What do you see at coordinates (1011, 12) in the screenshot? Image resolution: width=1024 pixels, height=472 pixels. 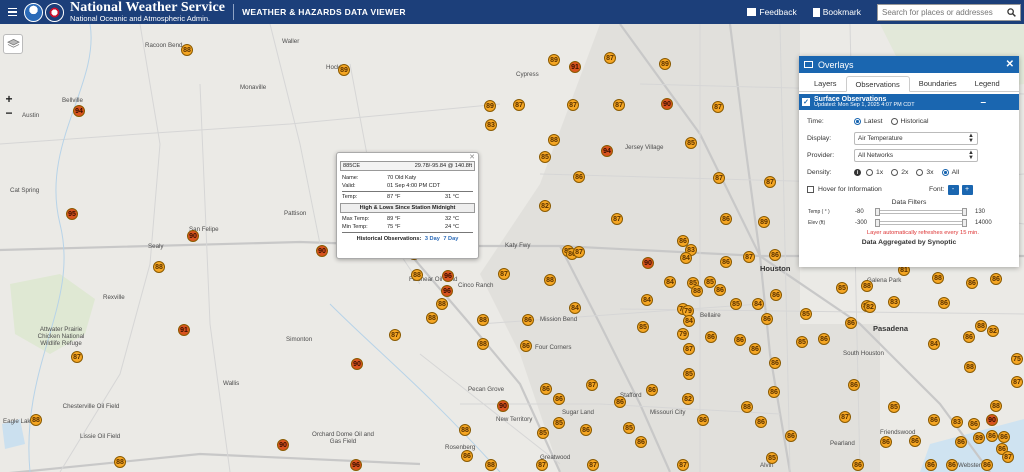 I see `search-icon` at bounding box center [1011, 12].